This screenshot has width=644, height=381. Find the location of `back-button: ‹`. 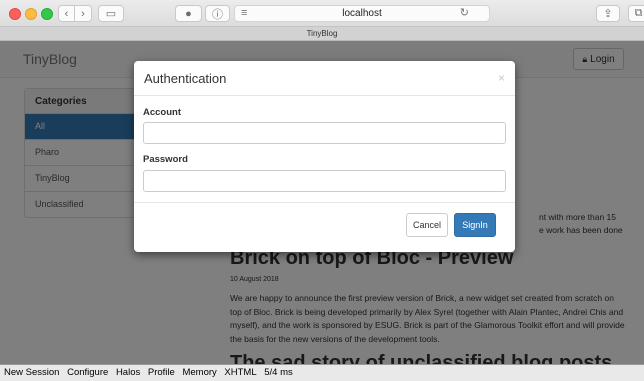

back-button: ‹ is located at coordinates (66, 13).